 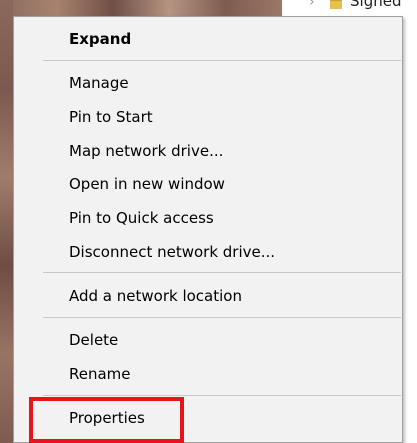 I want to click on folder-icon, so click(x=336, y=4).